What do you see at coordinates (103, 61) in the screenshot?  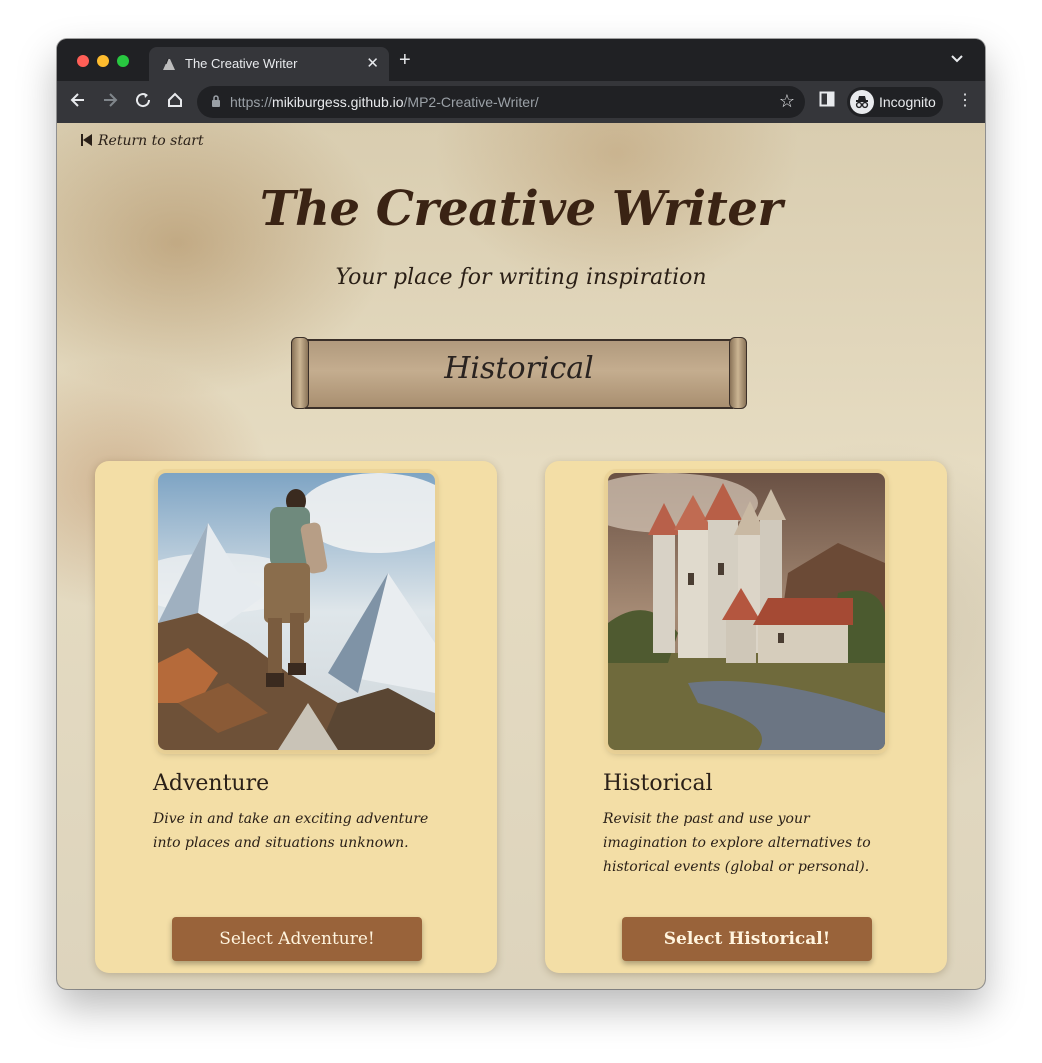 I see `minimize-window-button` at bounding box center [103, 61].